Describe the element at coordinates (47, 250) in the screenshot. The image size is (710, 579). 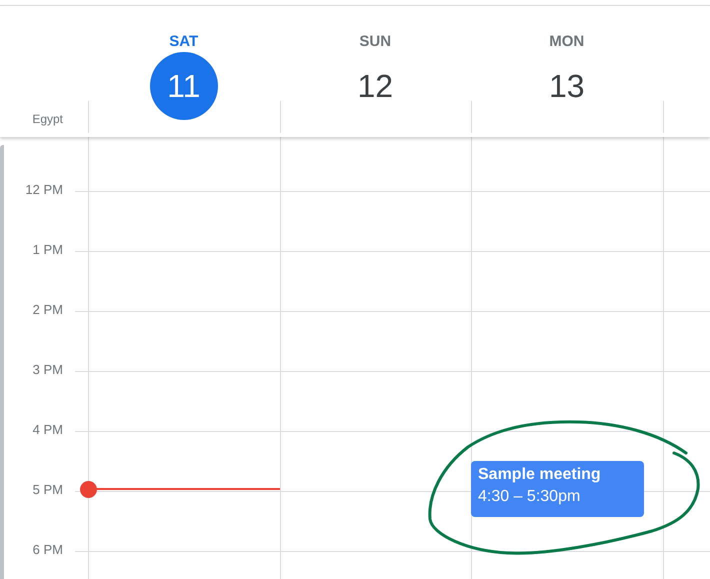
I see `time-label: 1 PM` at that location.